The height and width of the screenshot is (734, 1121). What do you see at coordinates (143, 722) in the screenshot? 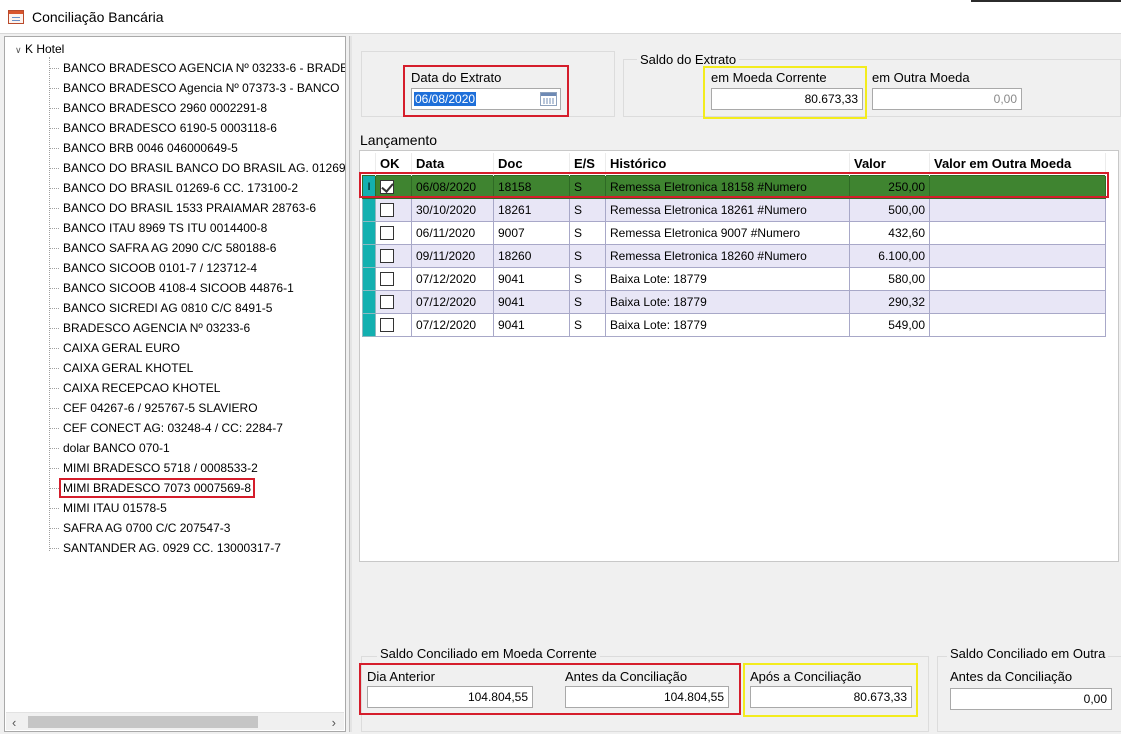
I see `scrollbar-thumb` at bounding box center [143, 722].